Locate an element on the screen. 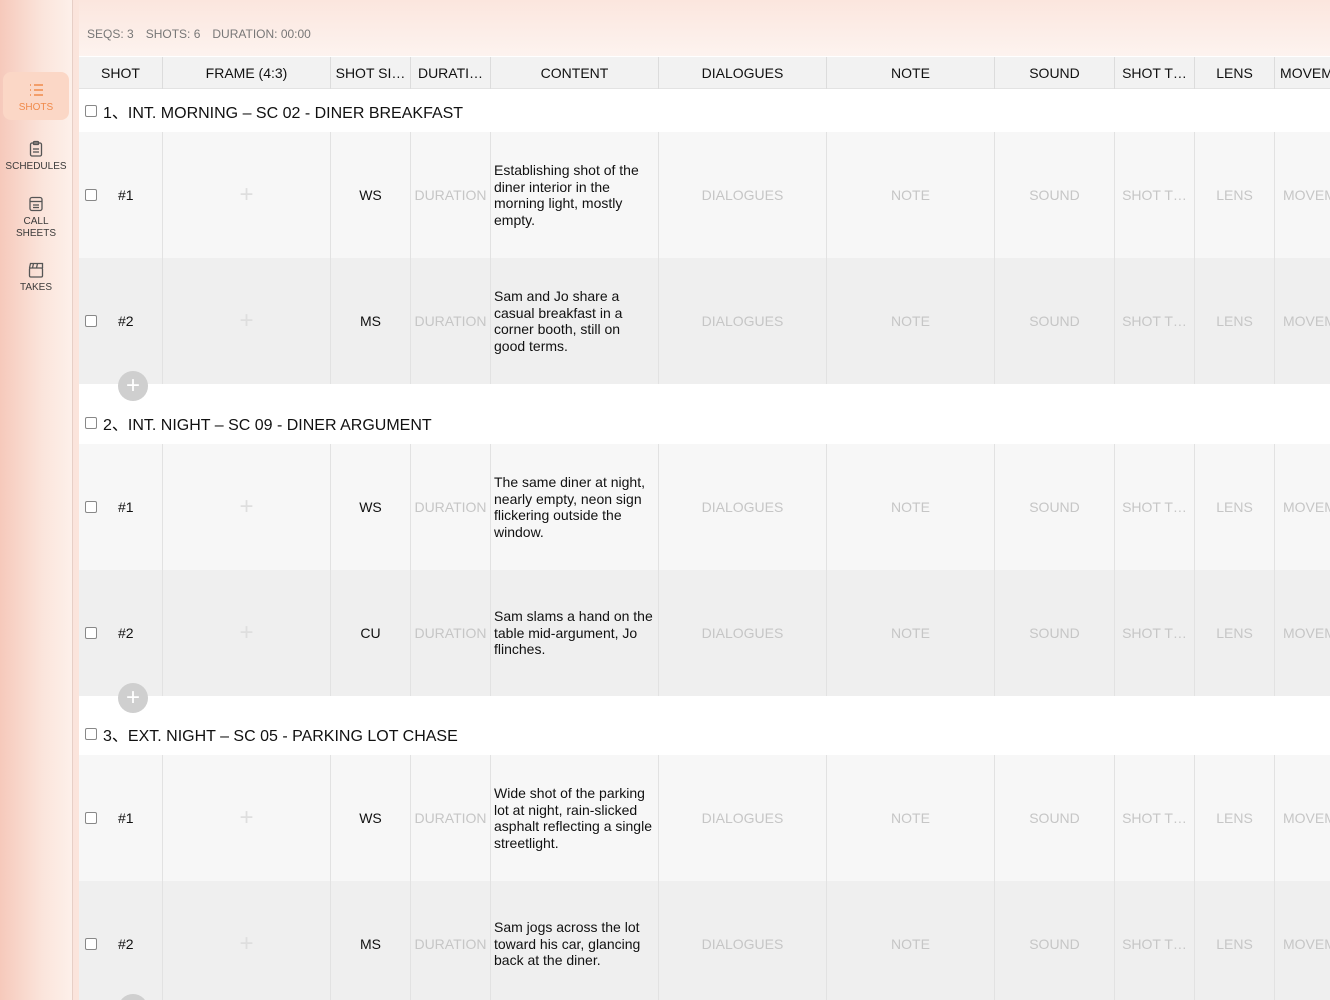 The width and height of the screenshot is (1330, 1000). column-header-dialogues: DIALOGUES is located at coordinates (743, 73).